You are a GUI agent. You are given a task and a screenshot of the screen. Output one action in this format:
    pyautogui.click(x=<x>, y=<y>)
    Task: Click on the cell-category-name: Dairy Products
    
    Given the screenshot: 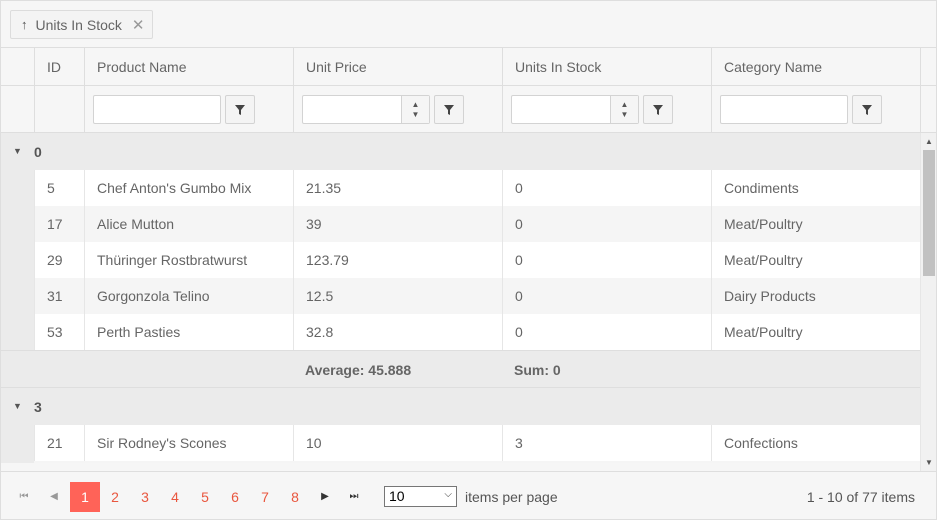 What is the action you would take?
    pyautogui.click(x=815, y=296)
    